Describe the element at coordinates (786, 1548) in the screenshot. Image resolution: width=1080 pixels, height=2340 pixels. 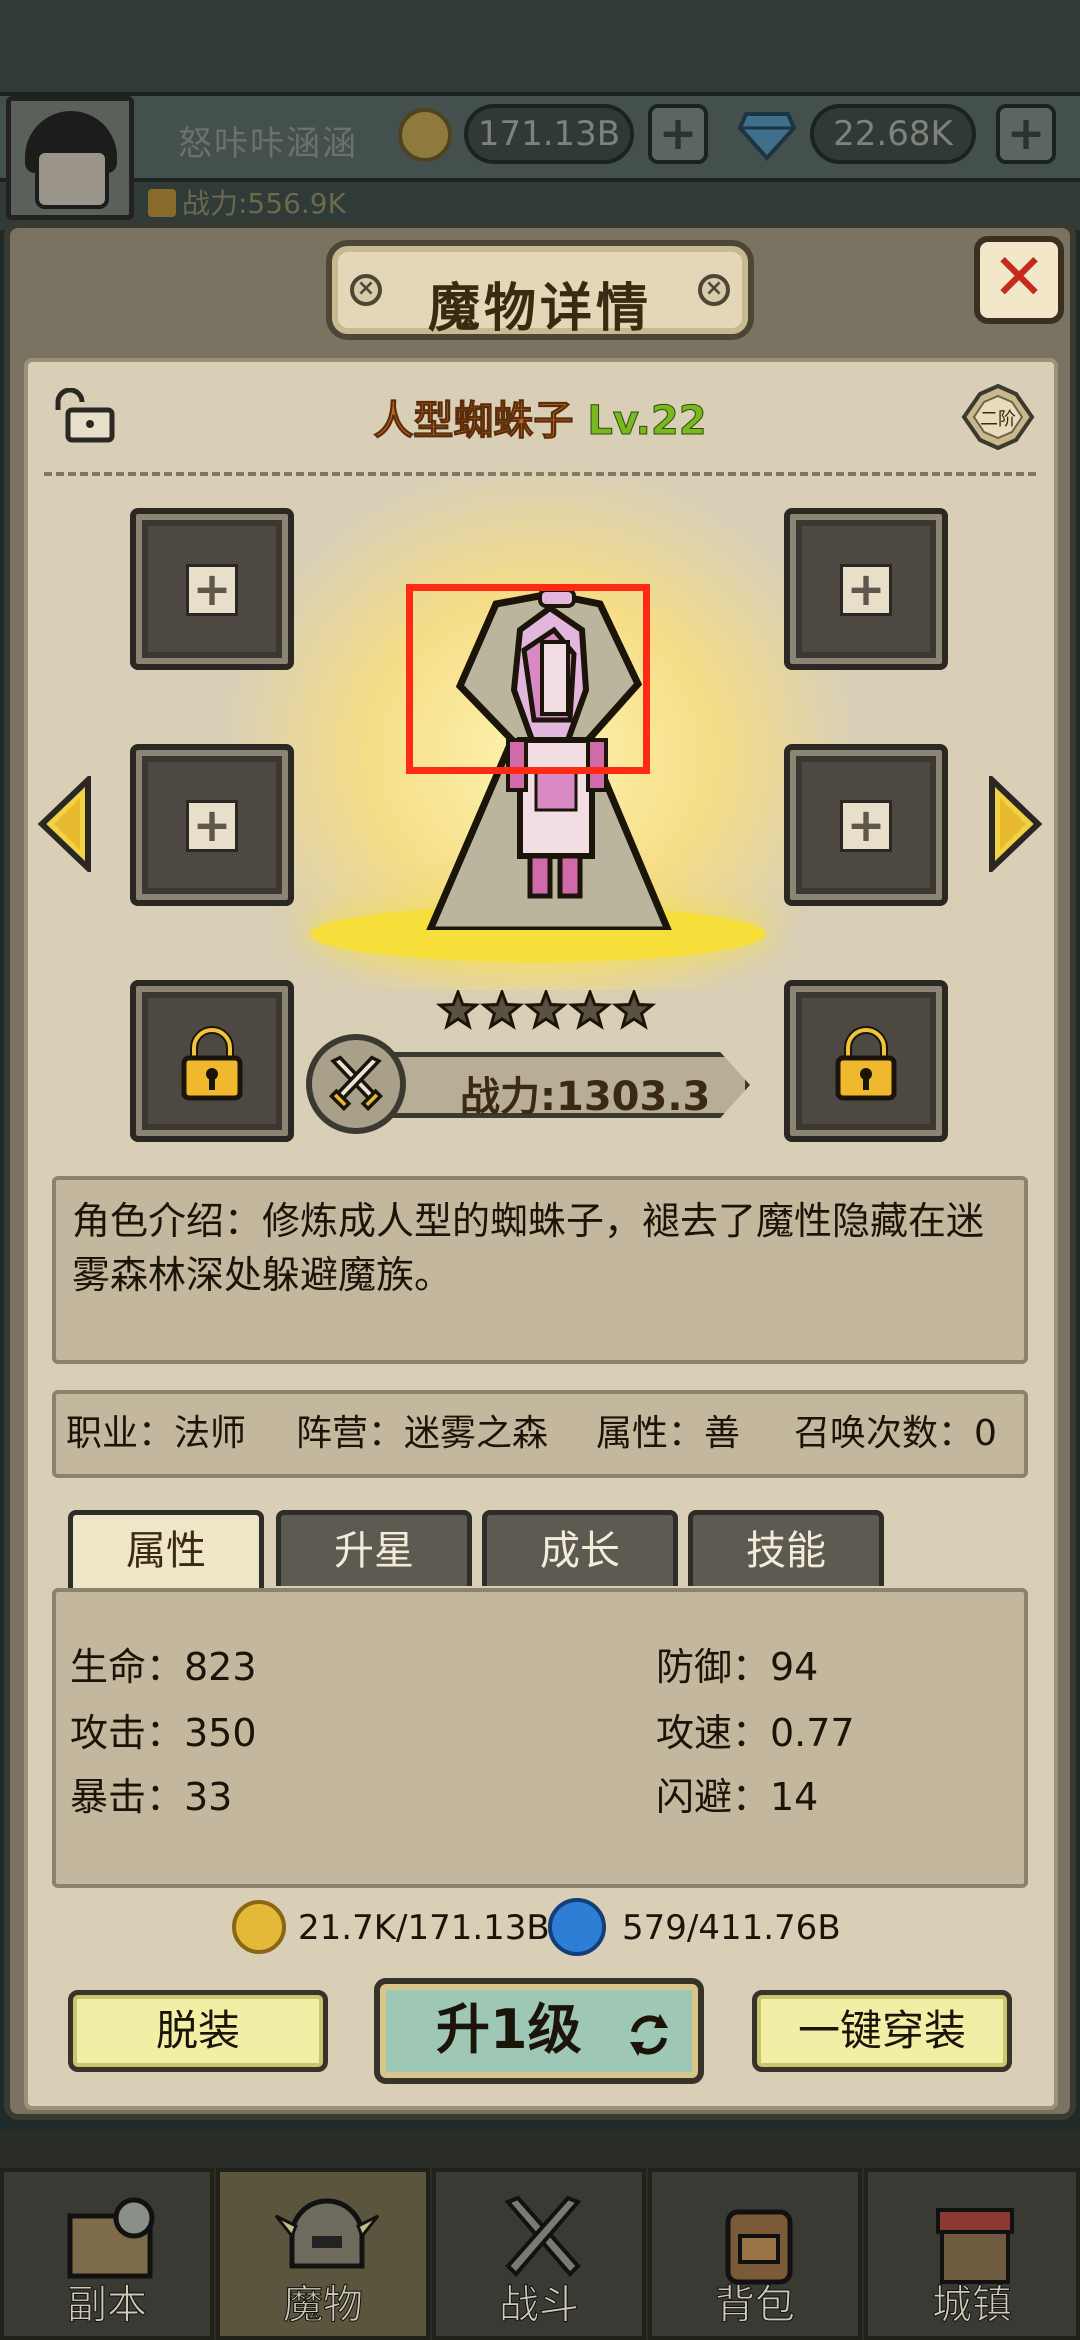
I see `tab-skills: 技能` at that location.